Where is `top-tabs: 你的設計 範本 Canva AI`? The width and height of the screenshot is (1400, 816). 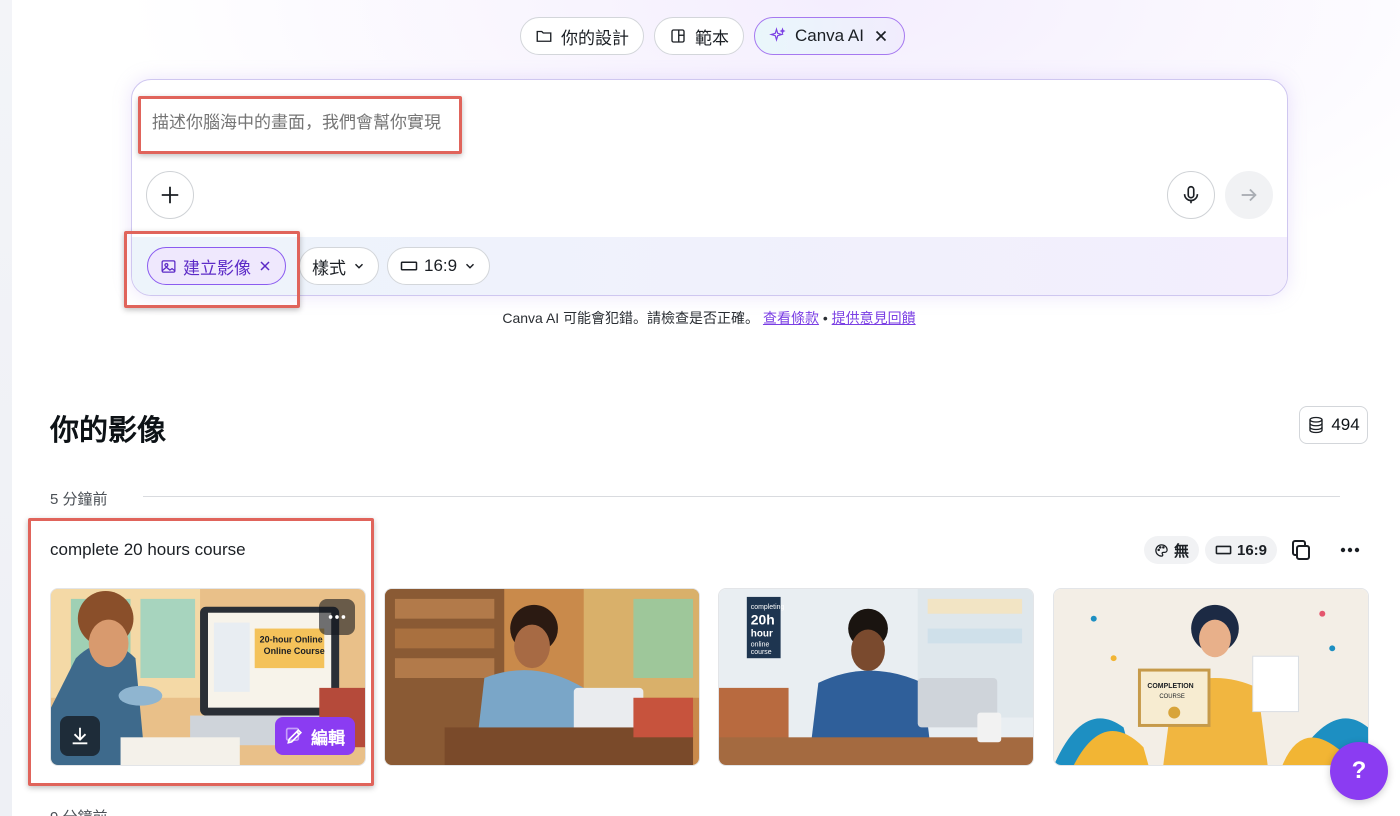 top-tabs: 你的設計 範本 Canva AI is located at coordinates (712, 37).